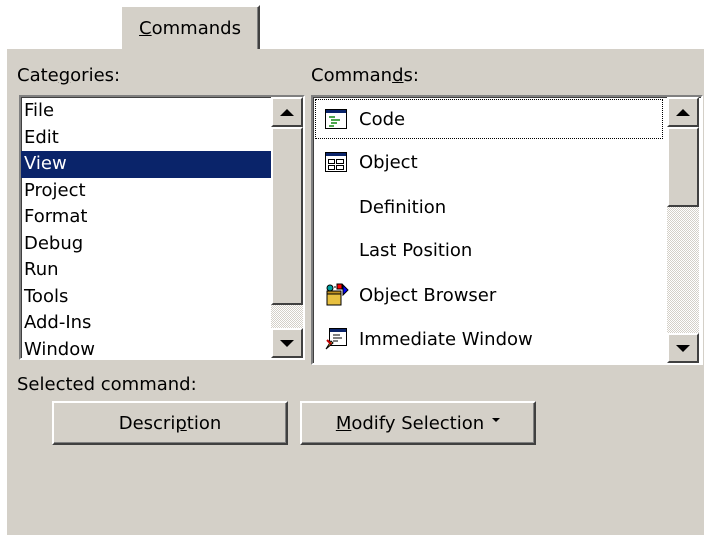 The image size is (704, 535). Describe the element at coordinates (336, 162) in the screenshot. I see `object-form-icon` at that location.